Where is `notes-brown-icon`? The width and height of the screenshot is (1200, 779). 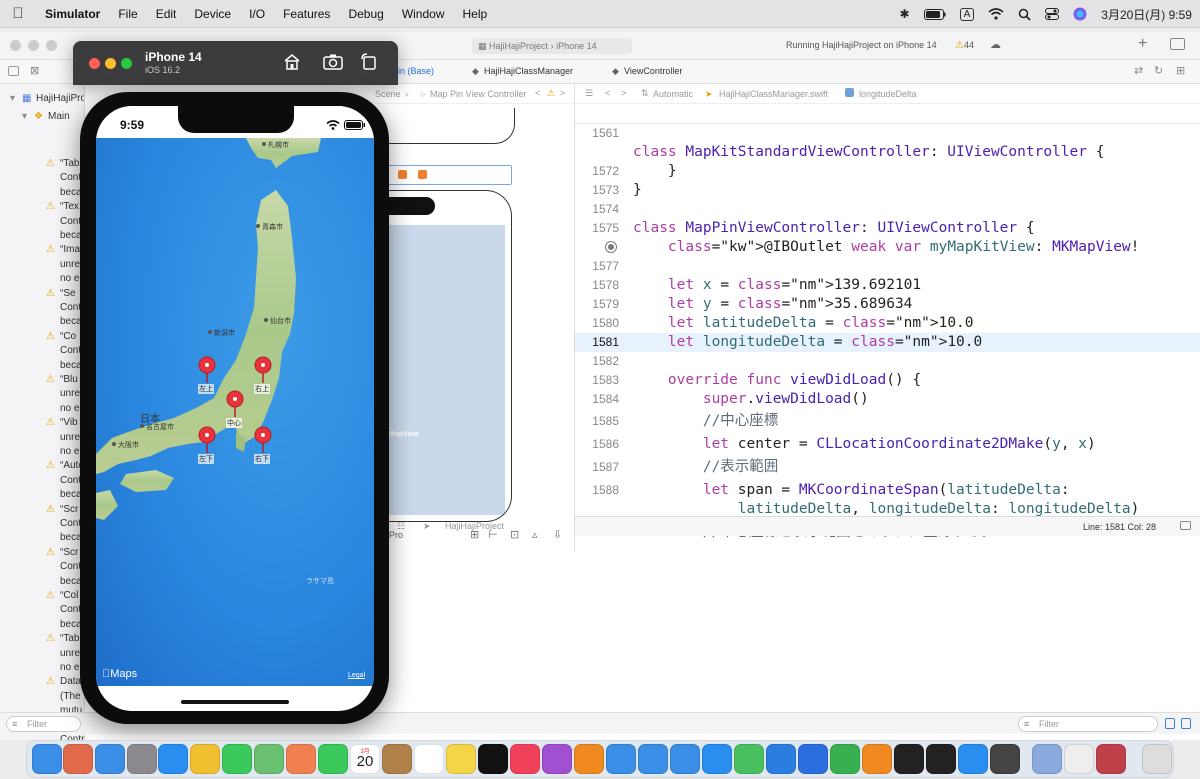 notes-brown-icon is located at coordinates (397, 759).